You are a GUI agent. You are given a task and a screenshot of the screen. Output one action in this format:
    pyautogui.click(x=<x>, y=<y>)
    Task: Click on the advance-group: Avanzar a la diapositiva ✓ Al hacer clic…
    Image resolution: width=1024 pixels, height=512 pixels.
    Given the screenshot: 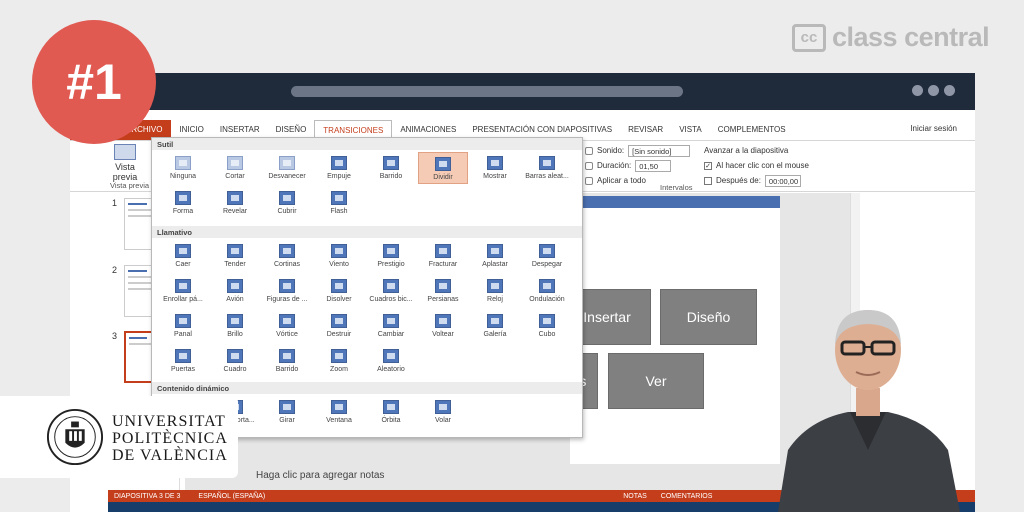 What is the action you would take?
    pyautogui.click(x=756, y=165)
    